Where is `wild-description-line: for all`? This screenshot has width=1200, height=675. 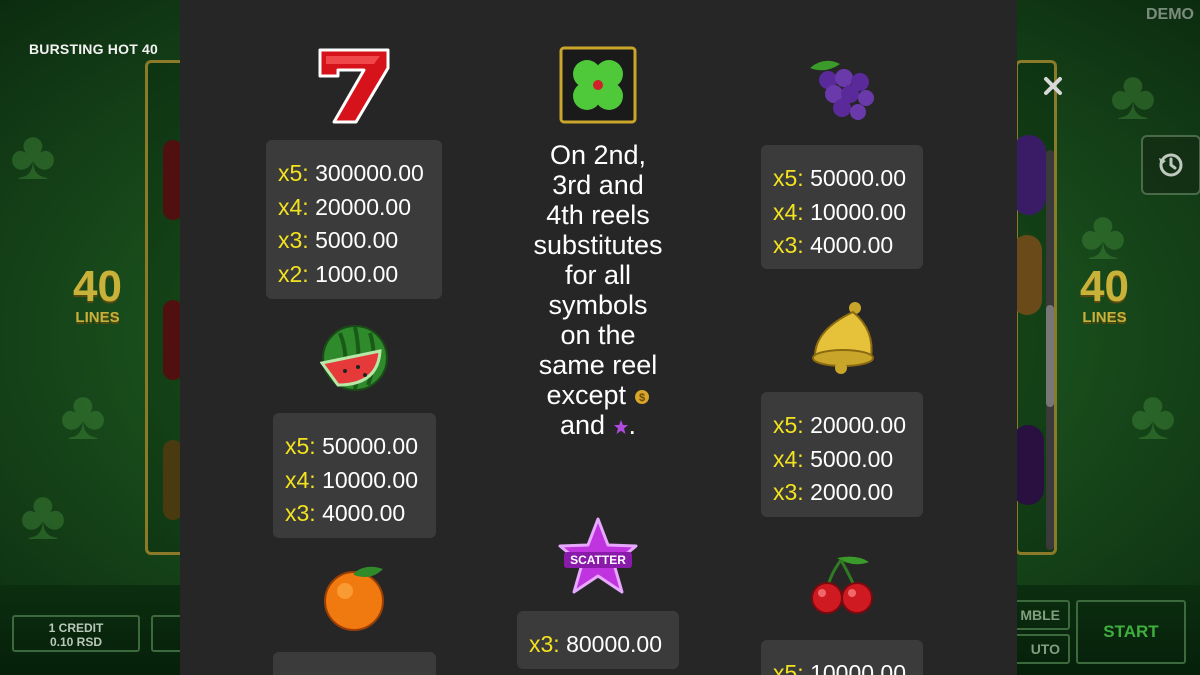 wild-description-line: for all is located at coordinates (598, 275).